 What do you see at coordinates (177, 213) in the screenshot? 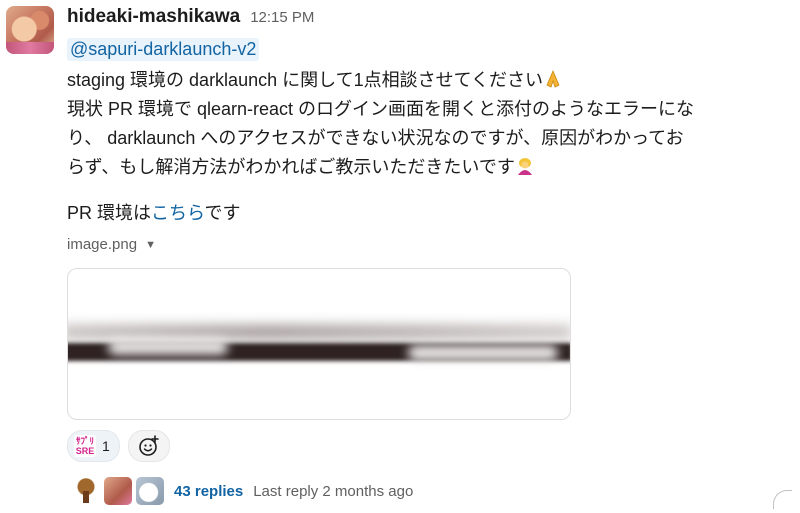
I see `pr-environment-link: こちら` at bounding box center [177, 213].